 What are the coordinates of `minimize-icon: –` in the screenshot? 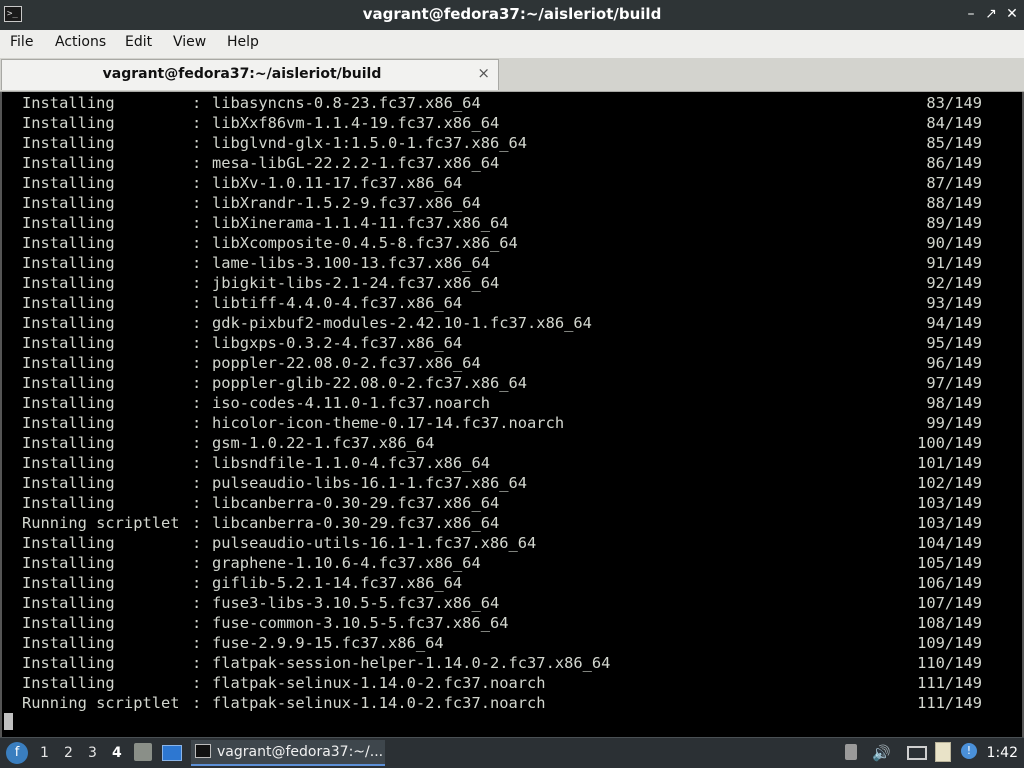 It's located at (971, 14).